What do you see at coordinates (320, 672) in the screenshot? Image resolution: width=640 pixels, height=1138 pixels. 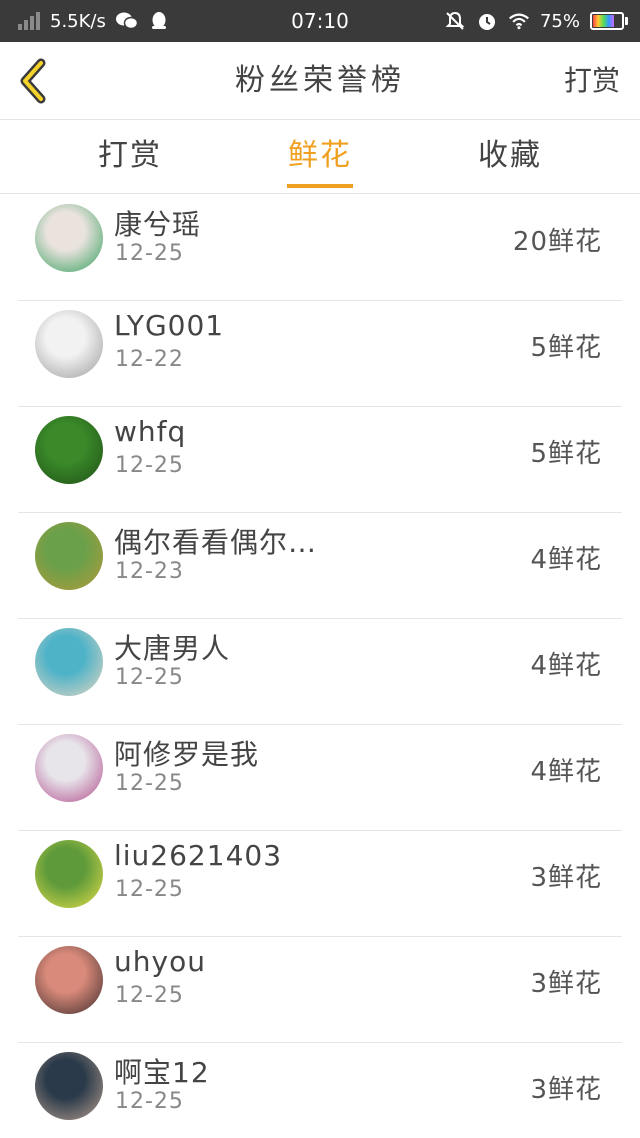 I see `list-item: 大唐男人 12-25 4鲜花` at bounding box center [320, 672].